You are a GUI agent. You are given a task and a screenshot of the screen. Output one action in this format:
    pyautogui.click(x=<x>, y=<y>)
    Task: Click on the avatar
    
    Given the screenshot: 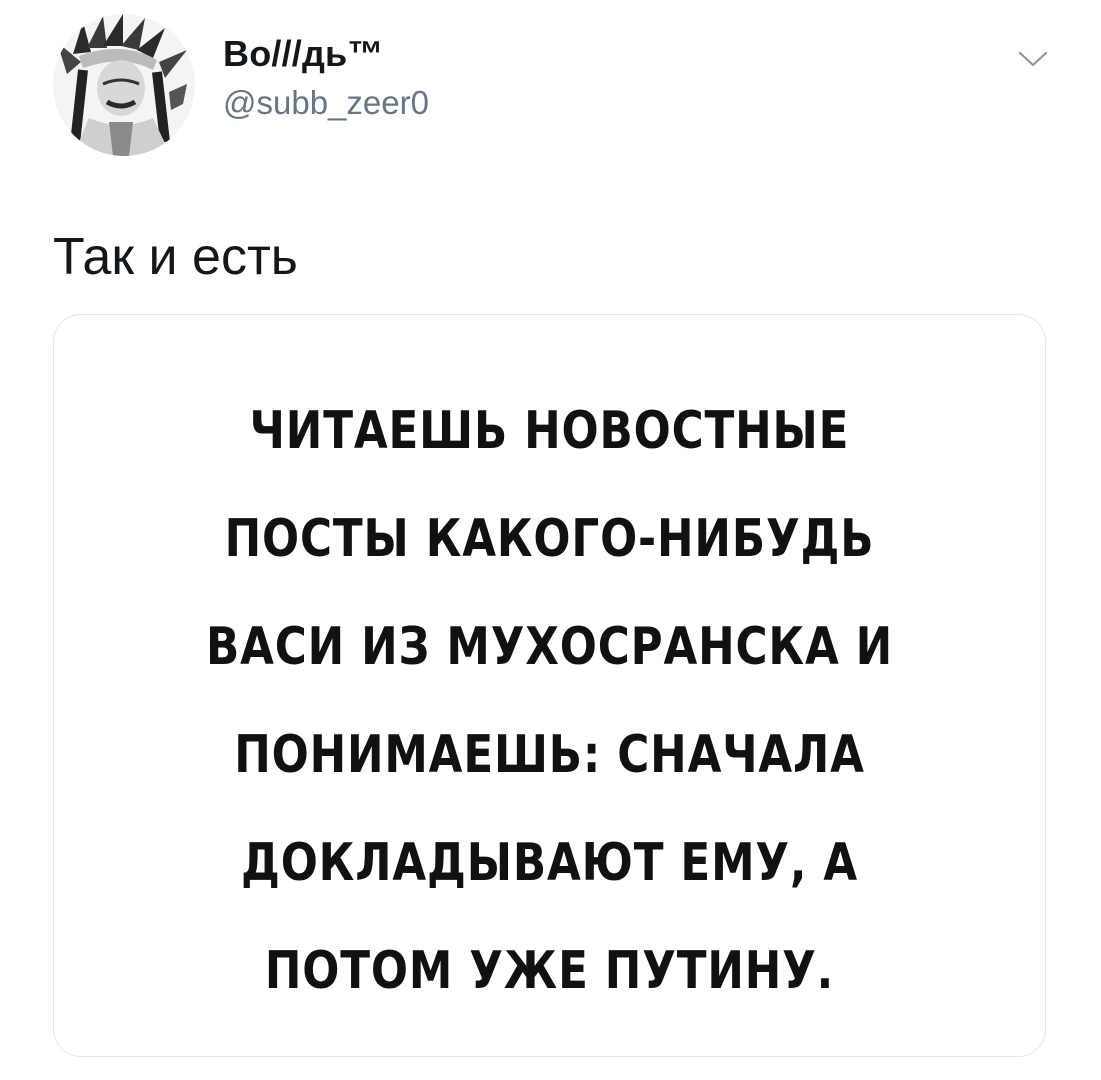 What is the action you would take?
    pyautogui.click(x=124, y=85)
    